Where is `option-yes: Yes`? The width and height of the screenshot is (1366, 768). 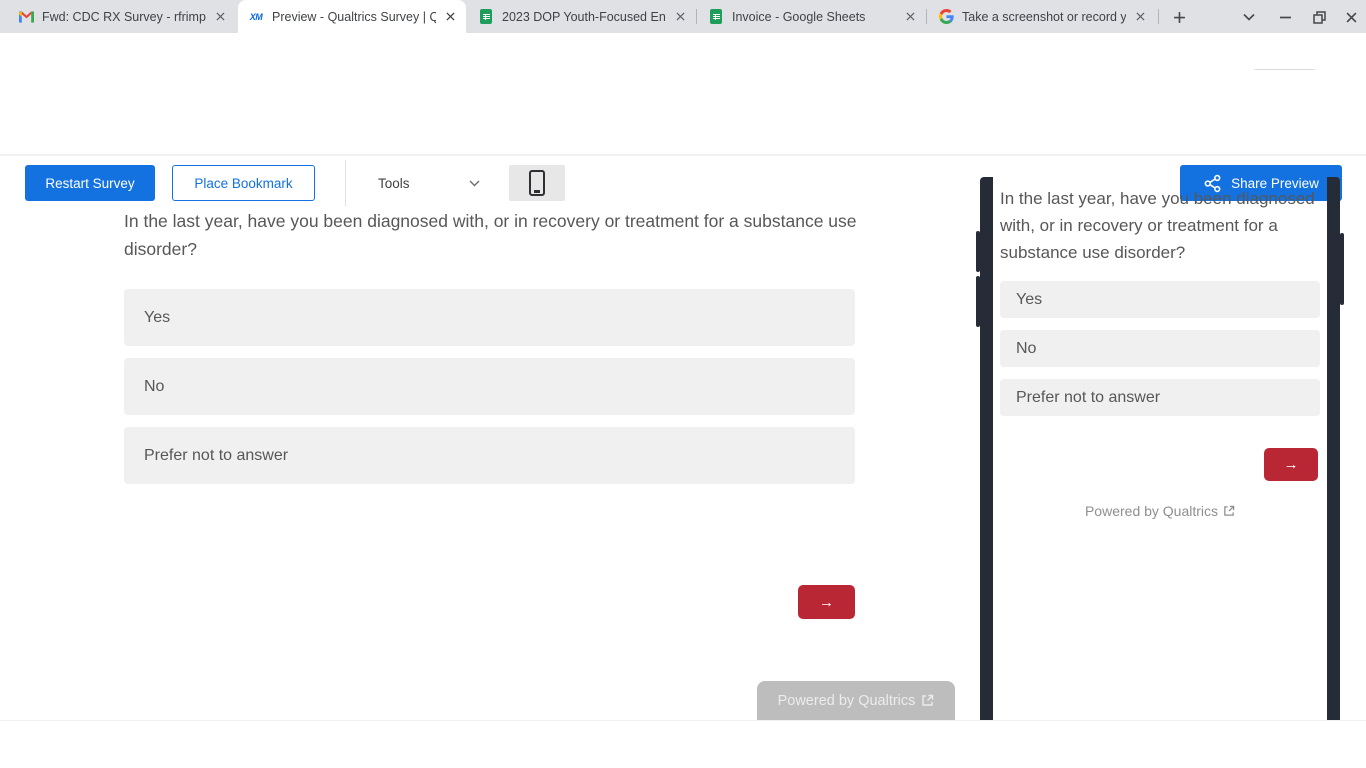 option-yes: Yes is located at coordinates (489, 317).